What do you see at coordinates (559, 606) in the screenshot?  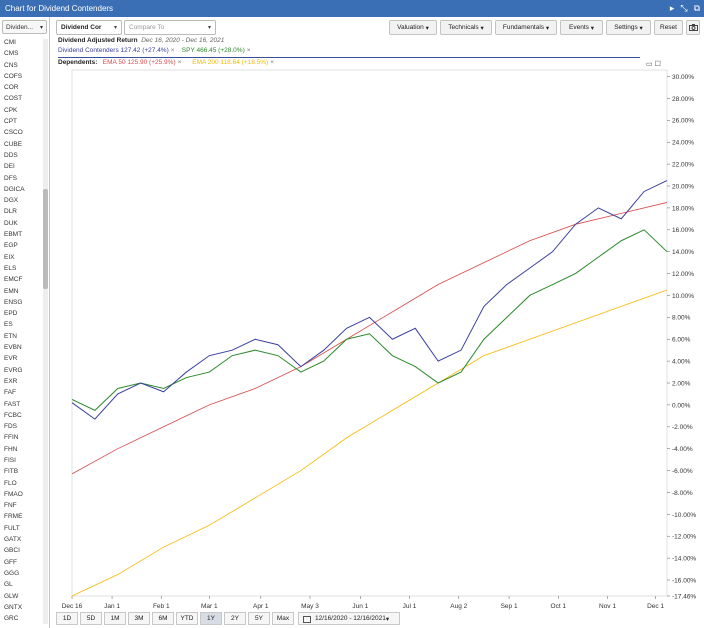 I see `x-tick-label: Oct 1` at bounding box center [559, 606].